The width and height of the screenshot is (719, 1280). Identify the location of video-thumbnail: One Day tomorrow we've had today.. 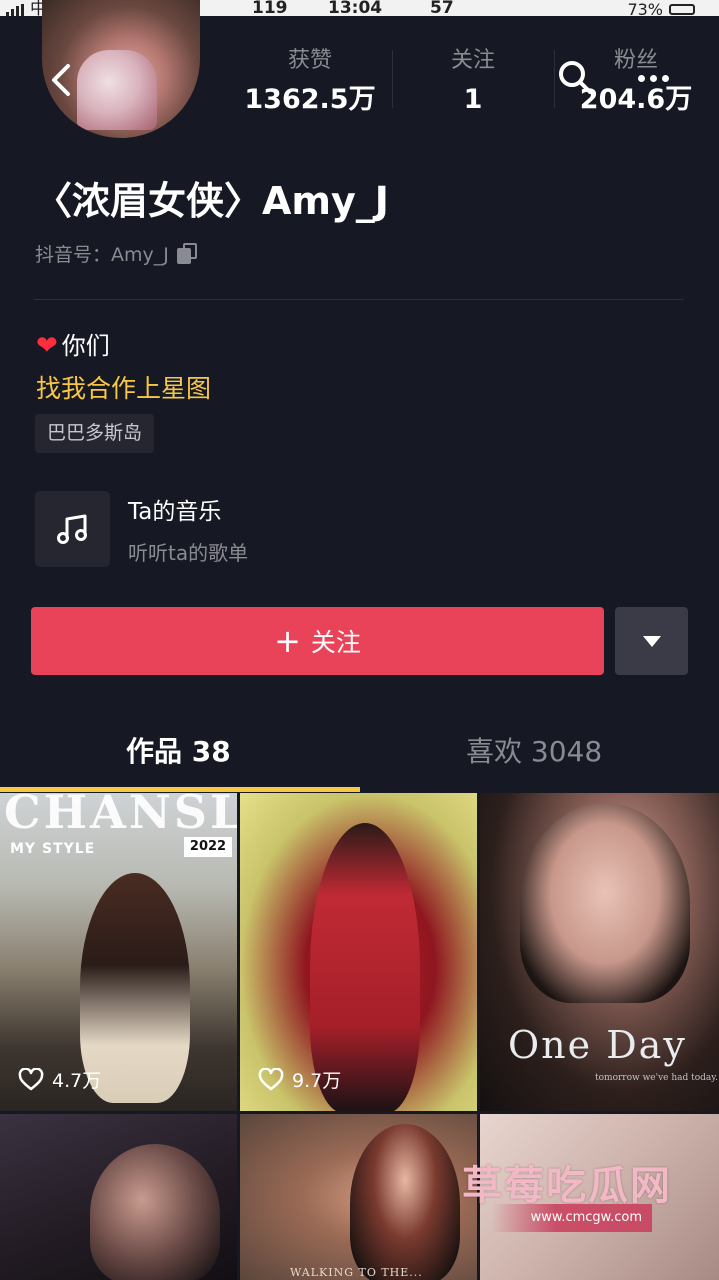
(599, 952).